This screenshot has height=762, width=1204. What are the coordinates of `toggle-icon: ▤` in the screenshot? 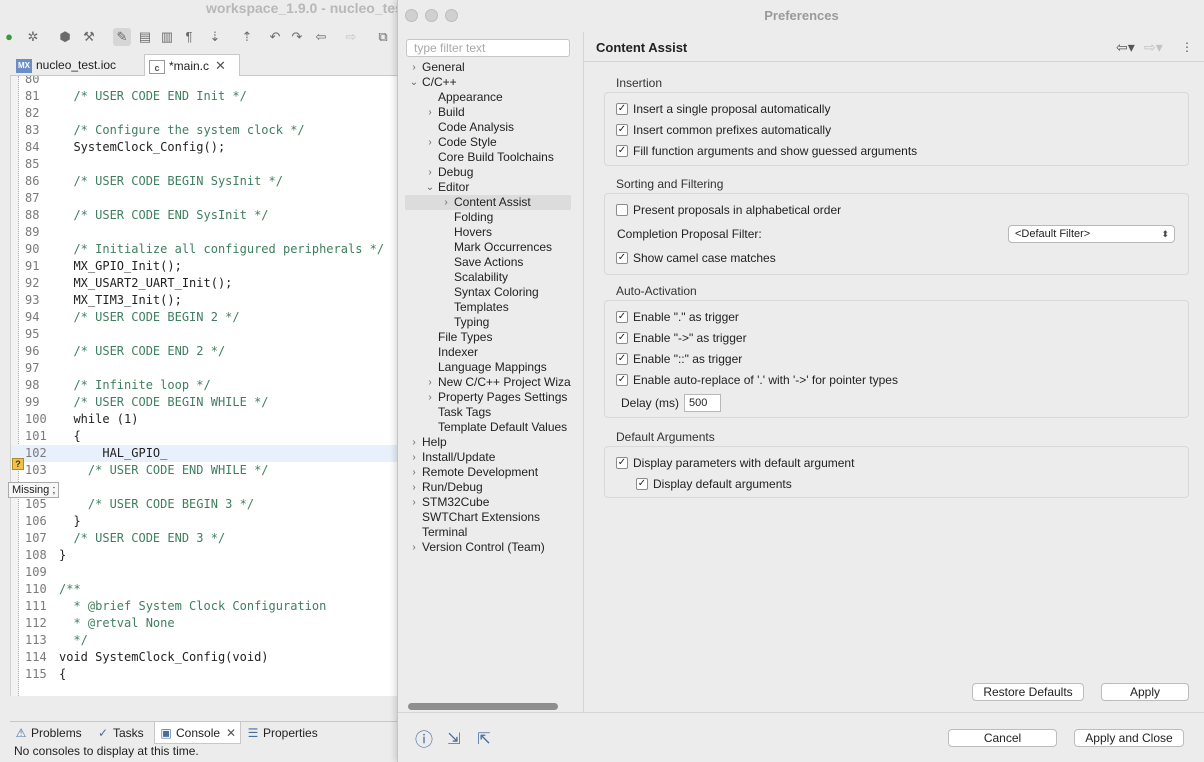 It's located at (145, 37).